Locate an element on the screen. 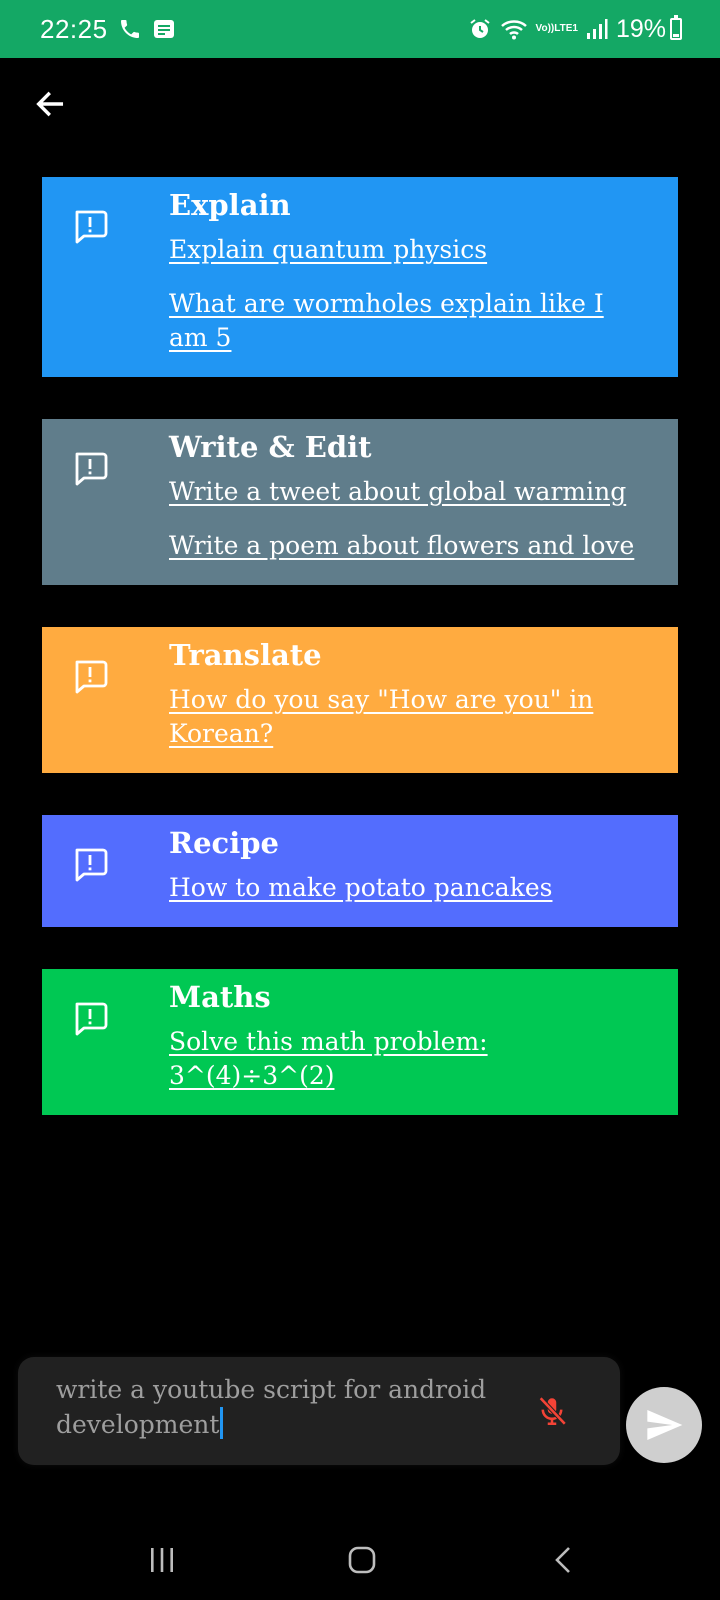  card-recipe: Recipe How to make potato pancakes is located at coordinates (360, 871).